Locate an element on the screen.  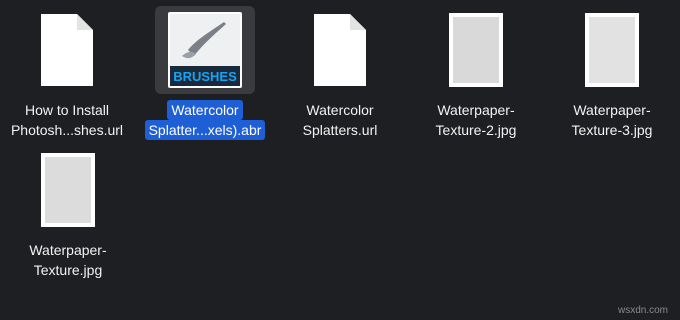
brush-file-icon: BRUSHES is located at coordinates (205, 50).